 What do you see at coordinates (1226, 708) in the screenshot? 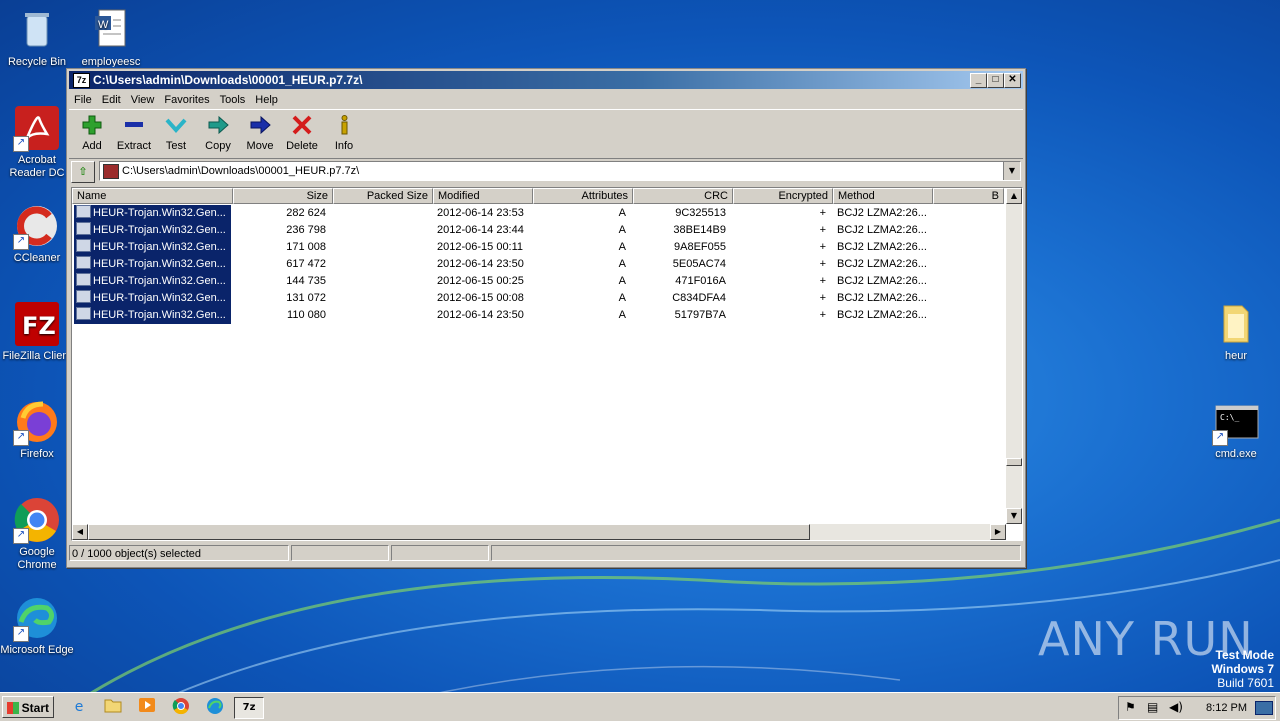
I see `taskbar-clock: 8:12 PM` at bounding box center [1226, 708].